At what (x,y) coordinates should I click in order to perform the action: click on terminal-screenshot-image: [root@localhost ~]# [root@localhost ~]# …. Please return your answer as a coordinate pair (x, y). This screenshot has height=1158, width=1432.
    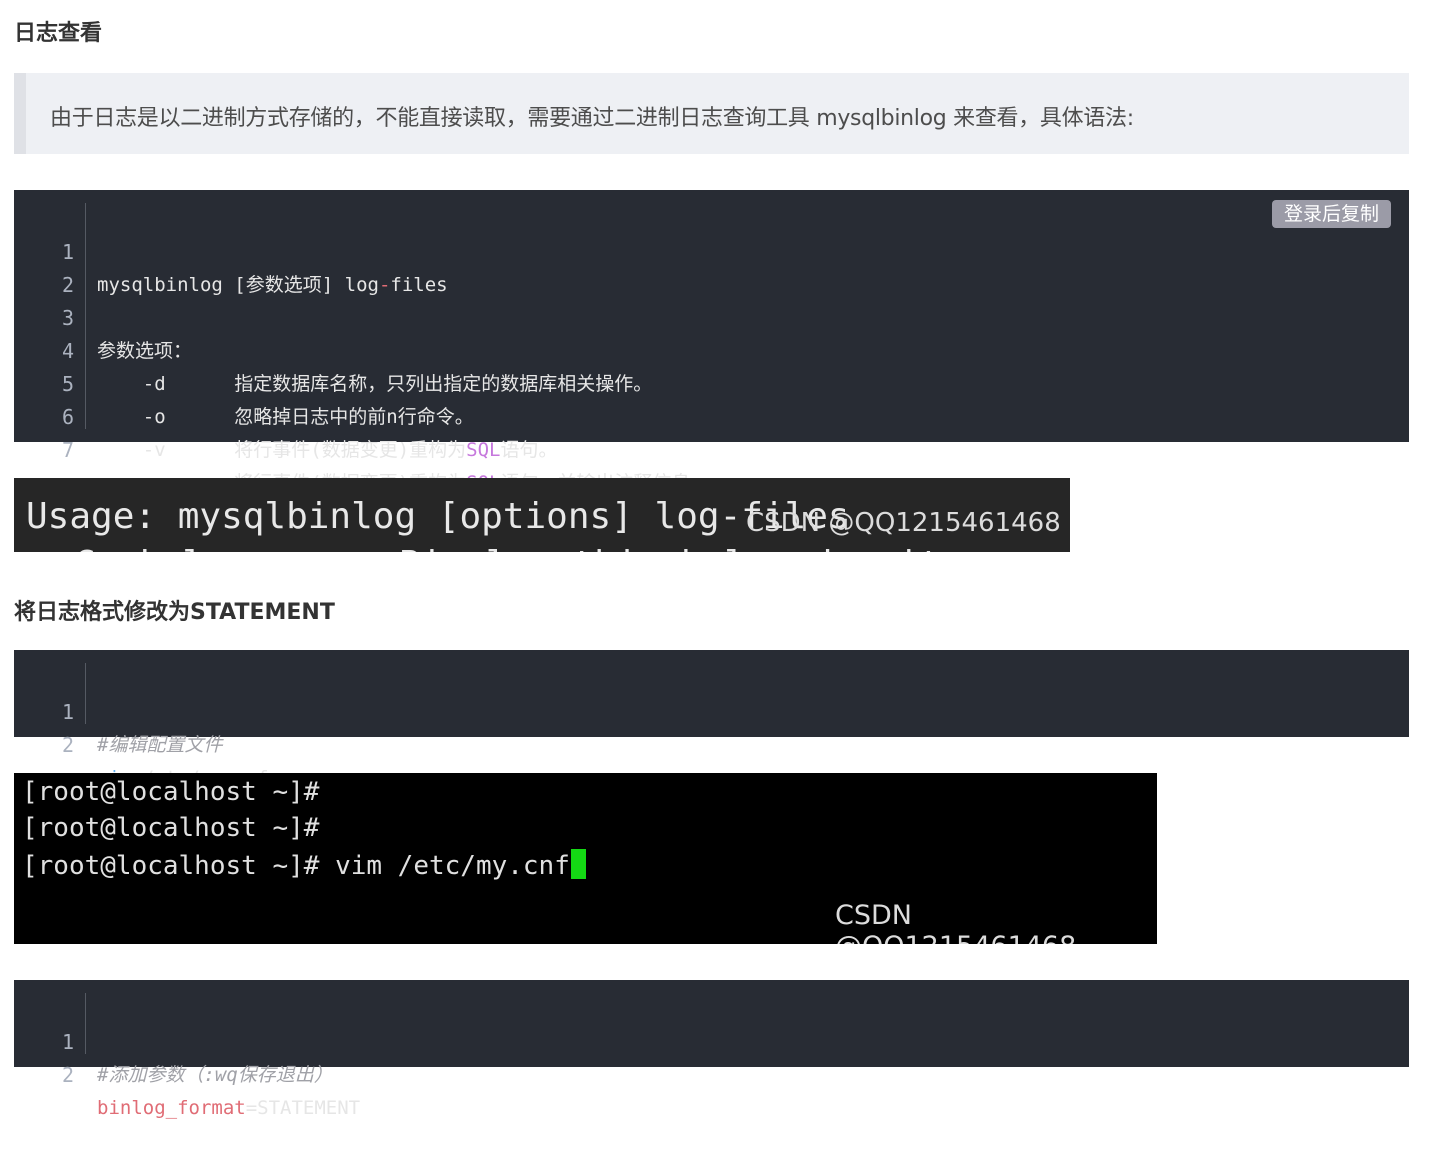
    Looking at the image, I should click on (585, 858).